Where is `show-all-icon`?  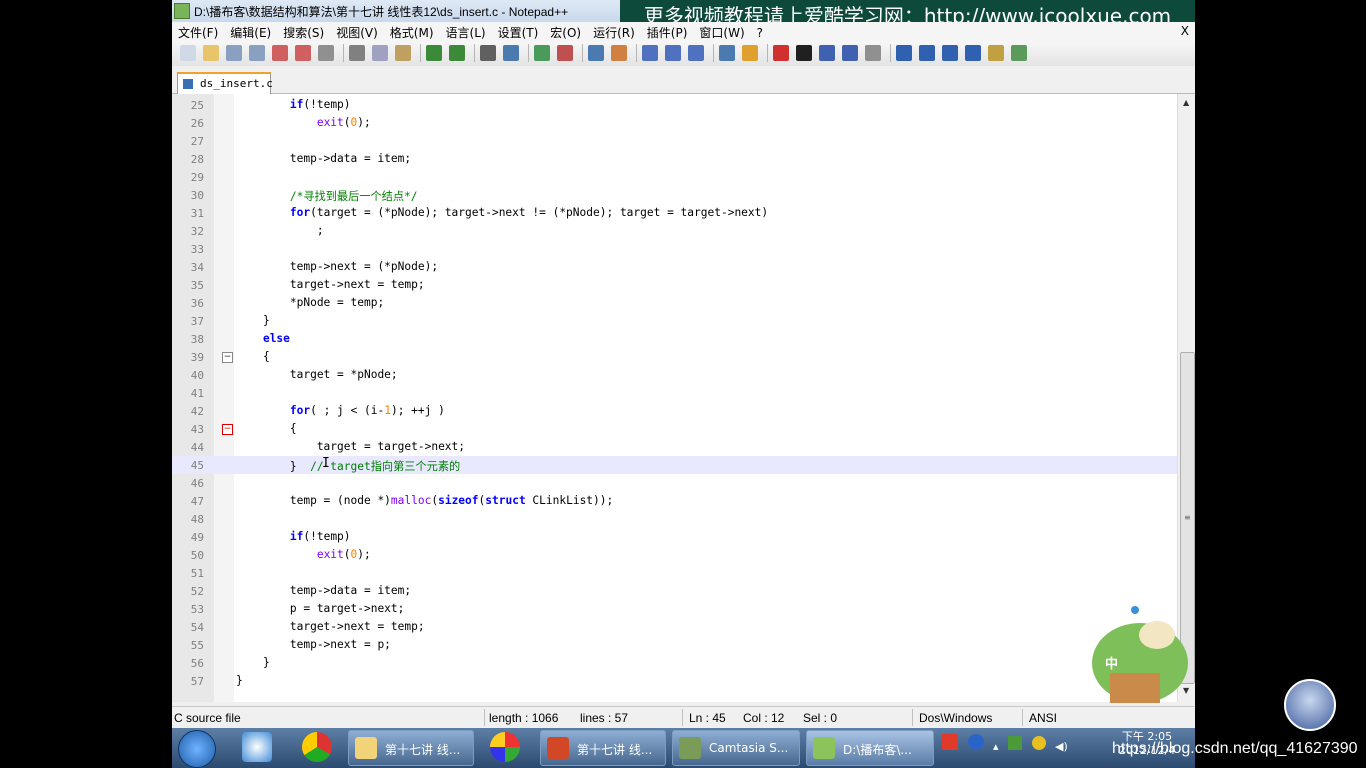
show-all-icon is located at coordinates (673, 53).